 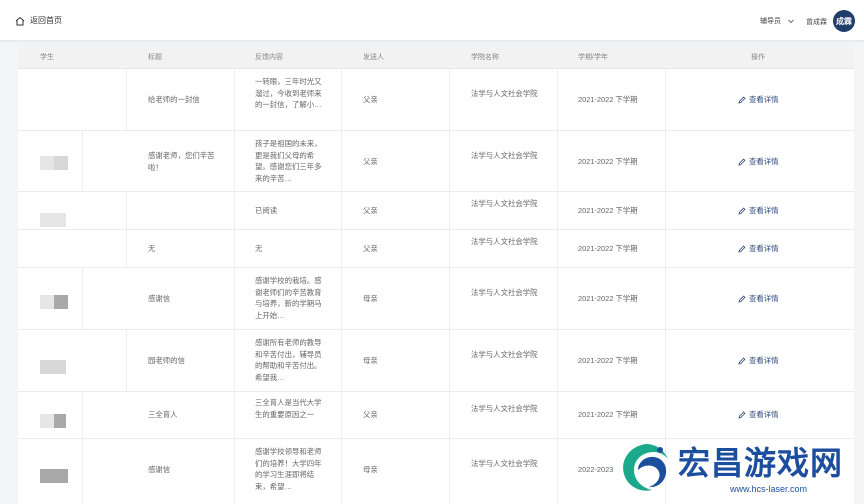 What do you see at coordinates (269, 57) in the screenshot?
I see `column-header-content: 反馈内容` at bounding box center [269, 57].